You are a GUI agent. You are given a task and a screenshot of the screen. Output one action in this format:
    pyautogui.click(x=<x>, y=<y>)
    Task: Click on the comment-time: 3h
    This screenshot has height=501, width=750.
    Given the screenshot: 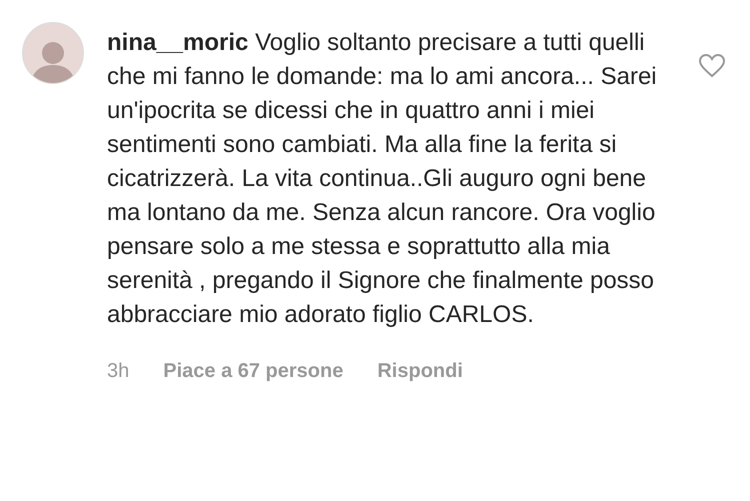 What is the action you would take?
    pyautogui.click(x=118, y=371)
    